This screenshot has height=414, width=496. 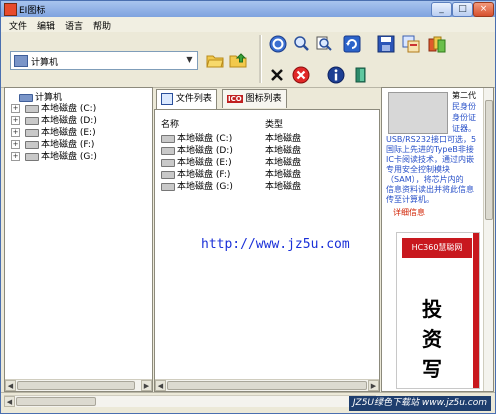 What do you see at coordinates (432, 339) in the screenshot?
I see `banner-char: 资` at bounding box center [432, 339].